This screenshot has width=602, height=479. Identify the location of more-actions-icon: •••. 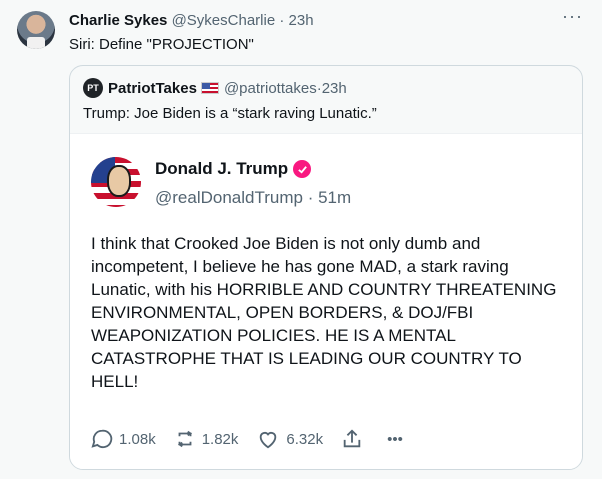
(395, 439).